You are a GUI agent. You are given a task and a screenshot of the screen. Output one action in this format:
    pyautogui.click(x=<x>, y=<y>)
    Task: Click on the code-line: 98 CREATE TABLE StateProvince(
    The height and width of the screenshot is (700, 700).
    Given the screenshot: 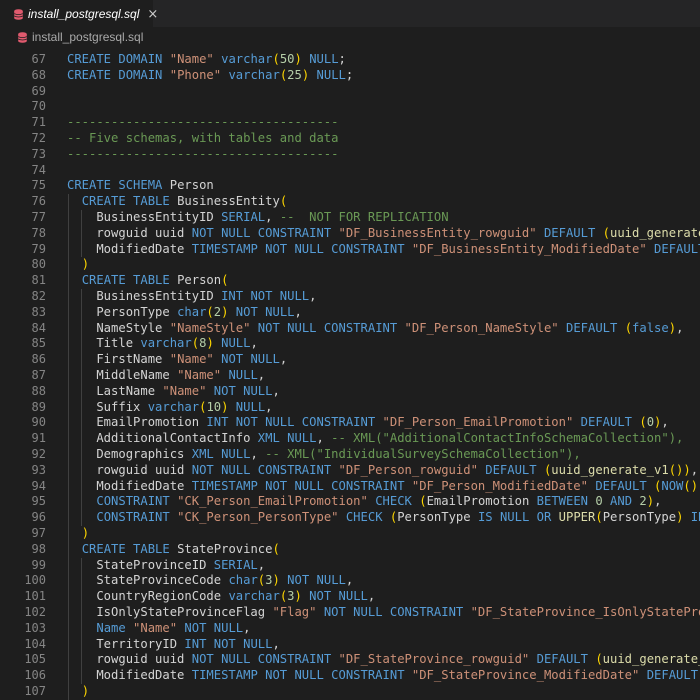 What is the action you would take?
    pyautogui.click(x=350, y=549)
    